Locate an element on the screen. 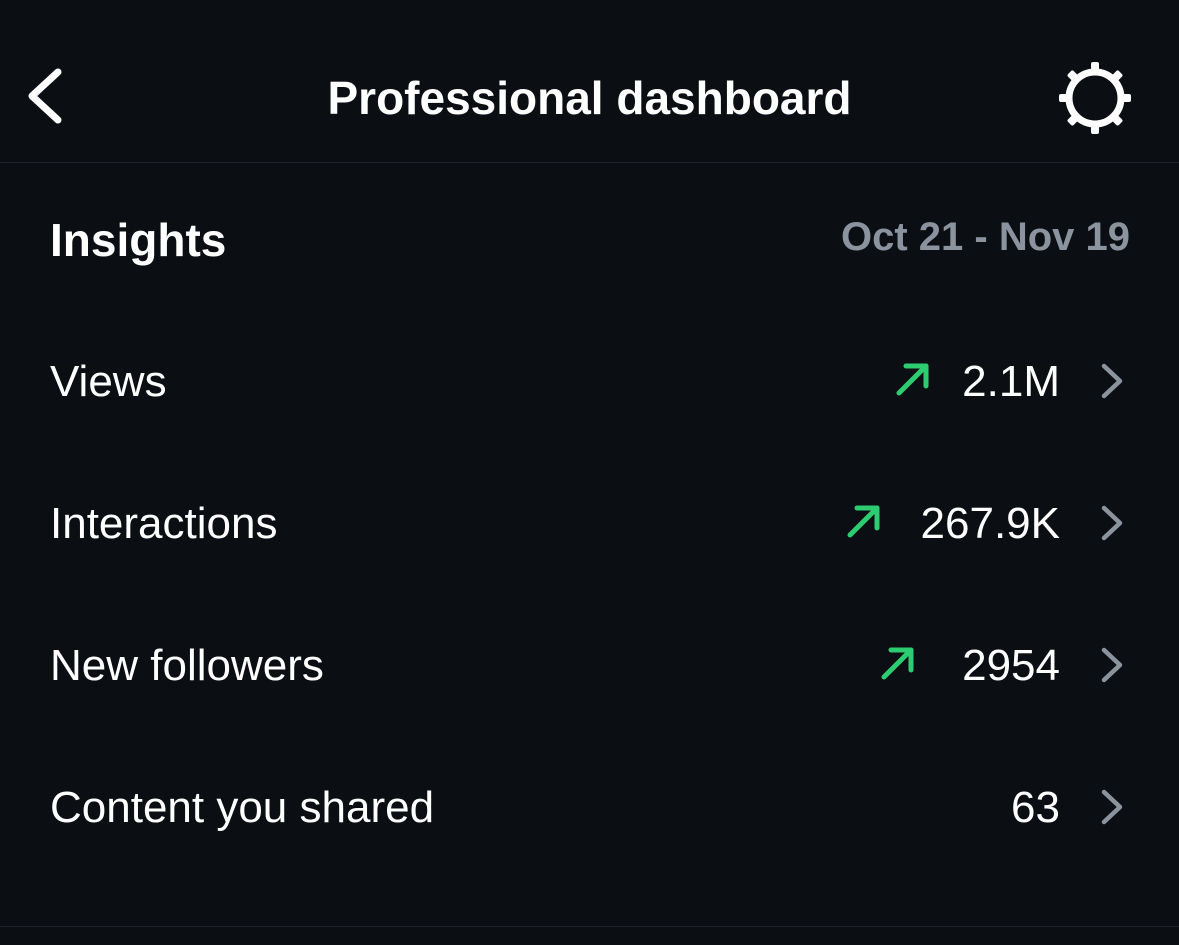 The height and width of the screenshot is (945, 1179). section-title: Insights is located at coordinates (138, 240).